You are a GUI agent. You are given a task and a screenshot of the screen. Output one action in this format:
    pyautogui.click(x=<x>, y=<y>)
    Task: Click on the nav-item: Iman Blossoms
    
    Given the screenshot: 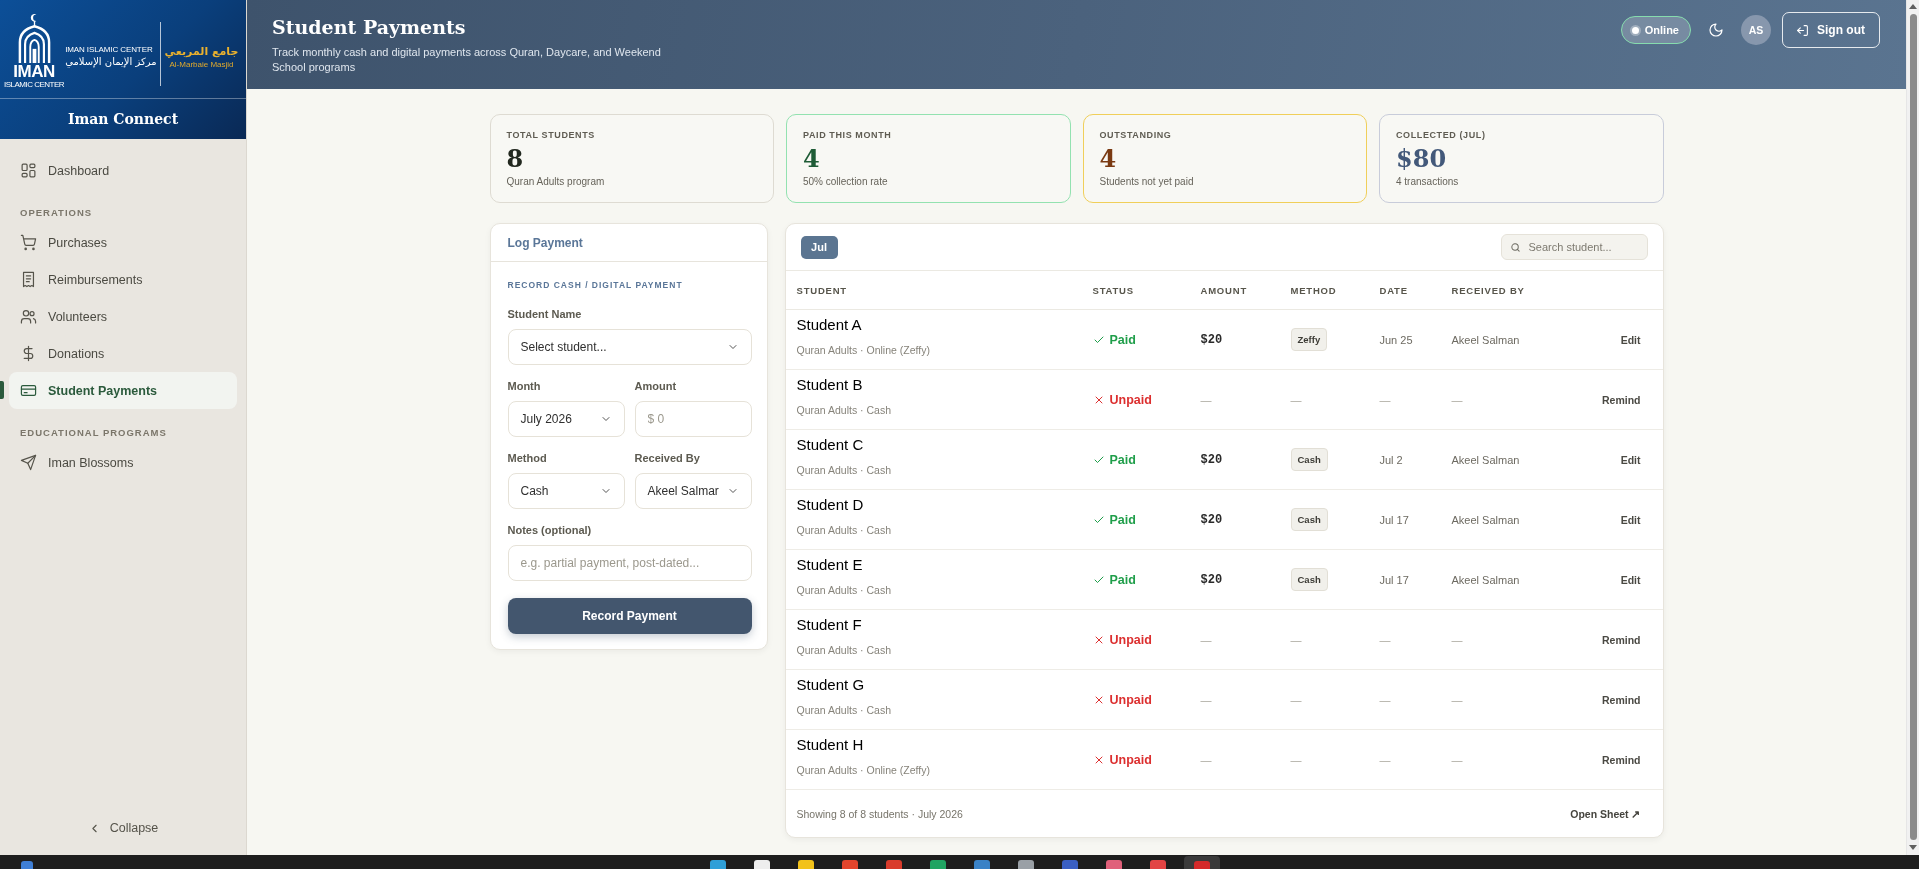 What is the action you would take?
    pyautogui.click(x=123, y=462)
    